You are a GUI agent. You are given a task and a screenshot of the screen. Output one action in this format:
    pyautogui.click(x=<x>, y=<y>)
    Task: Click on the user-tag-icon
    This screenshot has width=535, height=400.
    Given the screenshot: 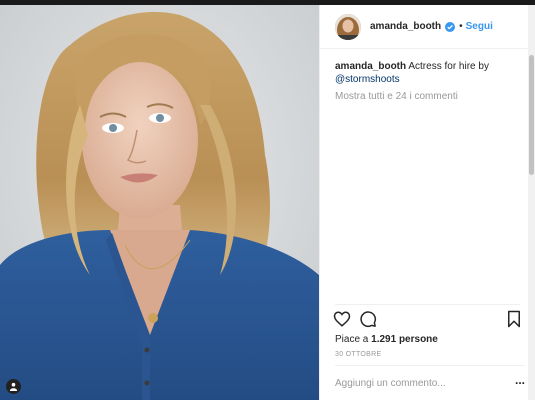 What is the action you would take?
    pyautogui.click(x=13, y=386)
    